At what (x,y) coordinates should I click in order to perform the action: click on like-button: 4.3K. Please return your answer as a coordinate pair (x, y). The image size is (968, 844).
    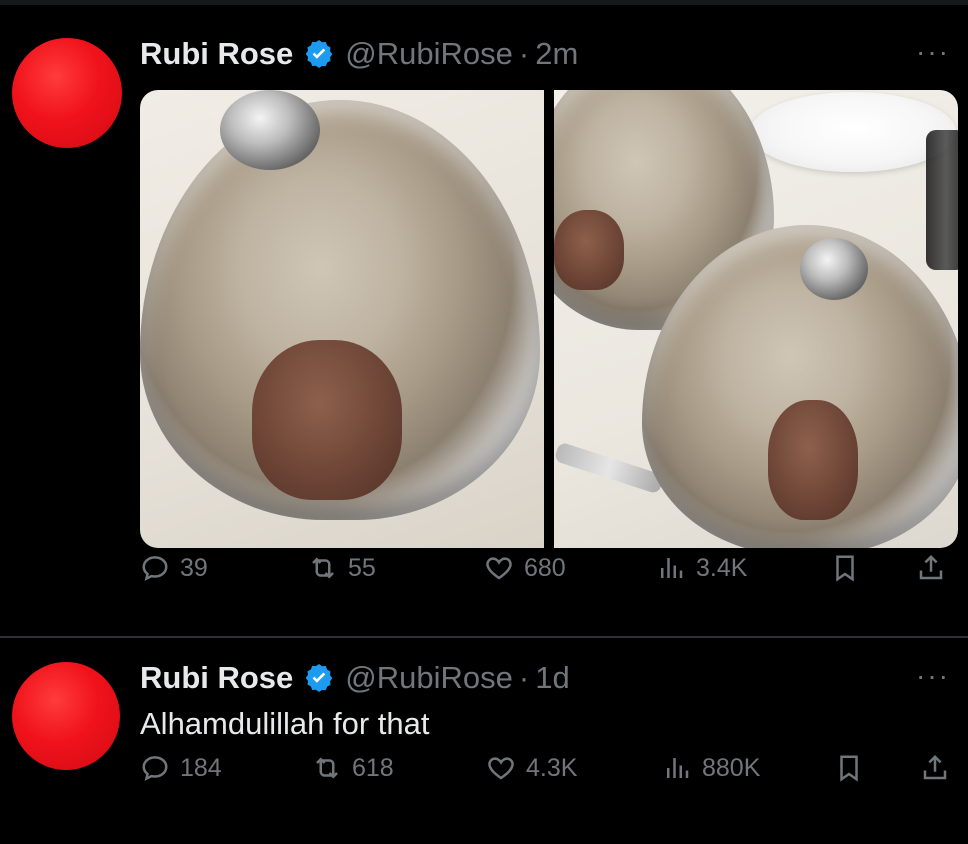
    Looking at the image, I should click on (531, 768).